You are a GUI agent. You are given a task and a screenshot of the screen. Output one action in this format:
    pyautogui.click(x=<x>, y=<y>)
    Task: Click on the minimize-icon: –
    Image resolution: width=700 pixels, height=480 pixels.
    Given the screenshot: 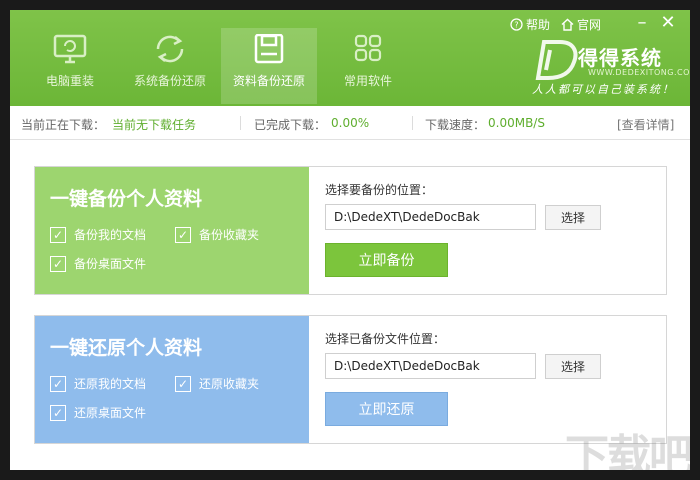 What is the action you would take?
    pyautogui.click(x=642, y=22)
    